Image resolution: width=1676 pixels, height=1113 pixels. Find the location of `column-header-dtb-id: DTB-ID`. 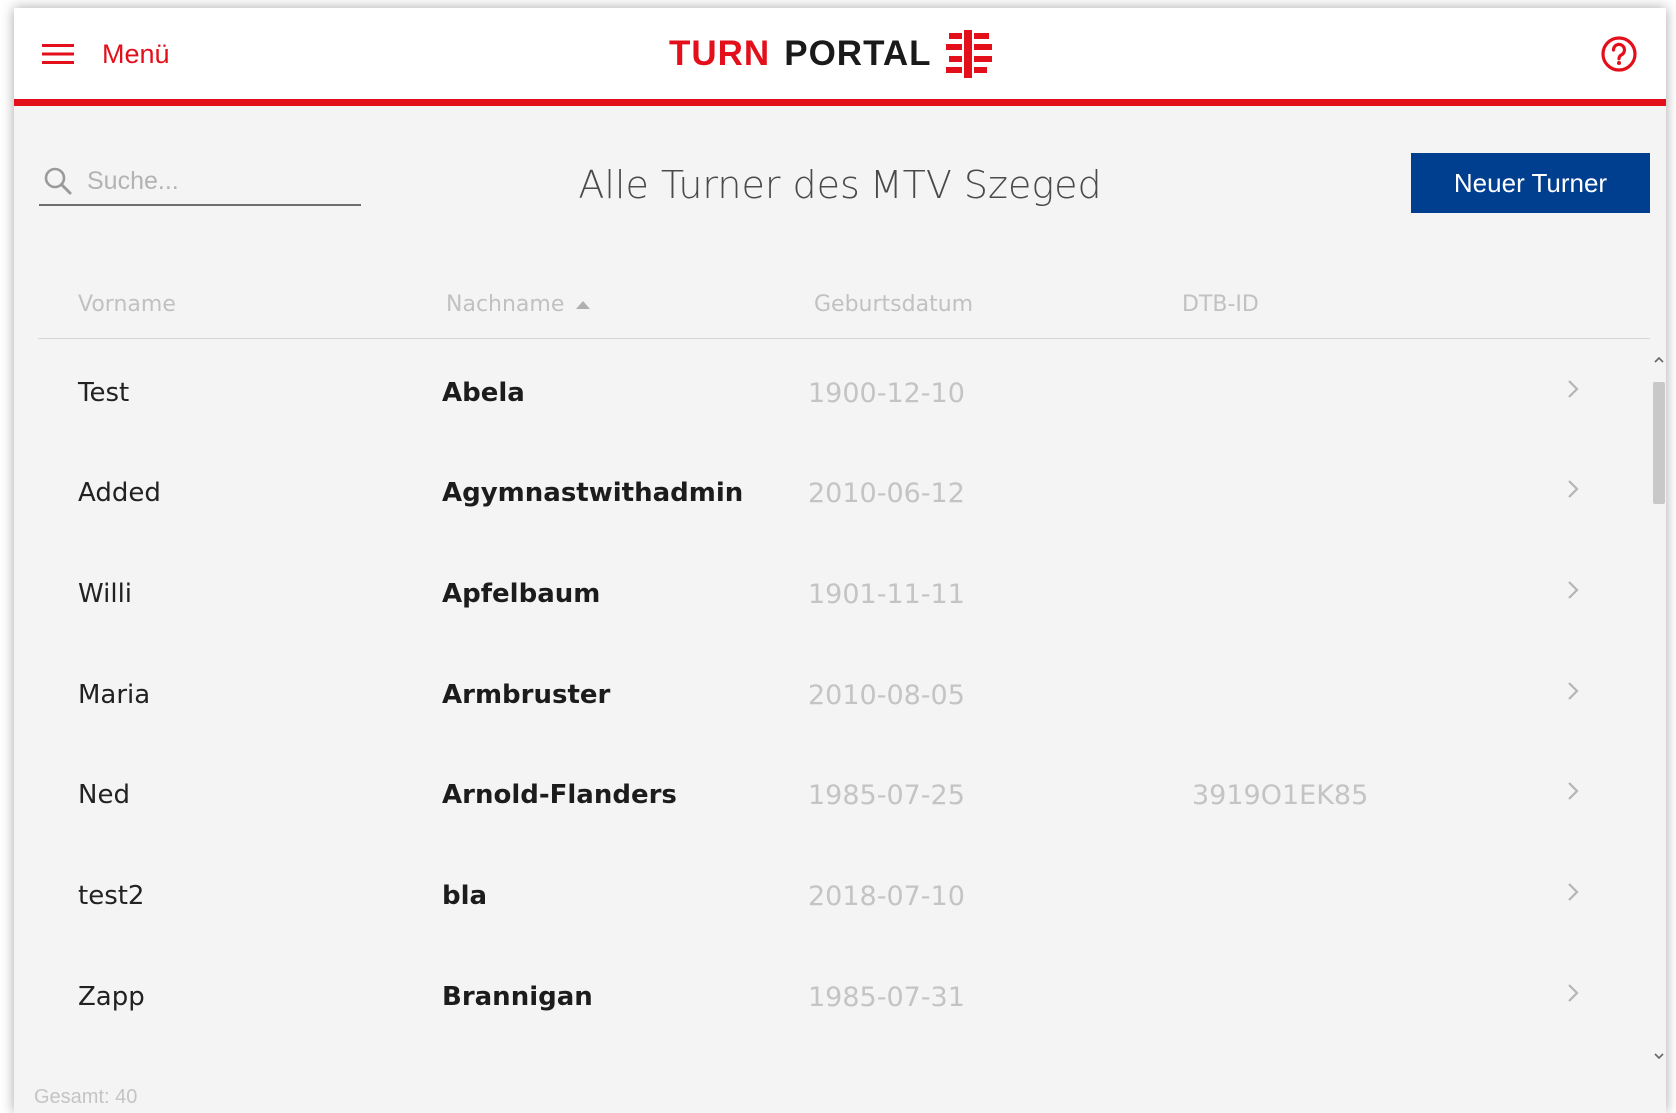

column-header-dtb-id: DTB-ID is located at coordinates (1220, 304).